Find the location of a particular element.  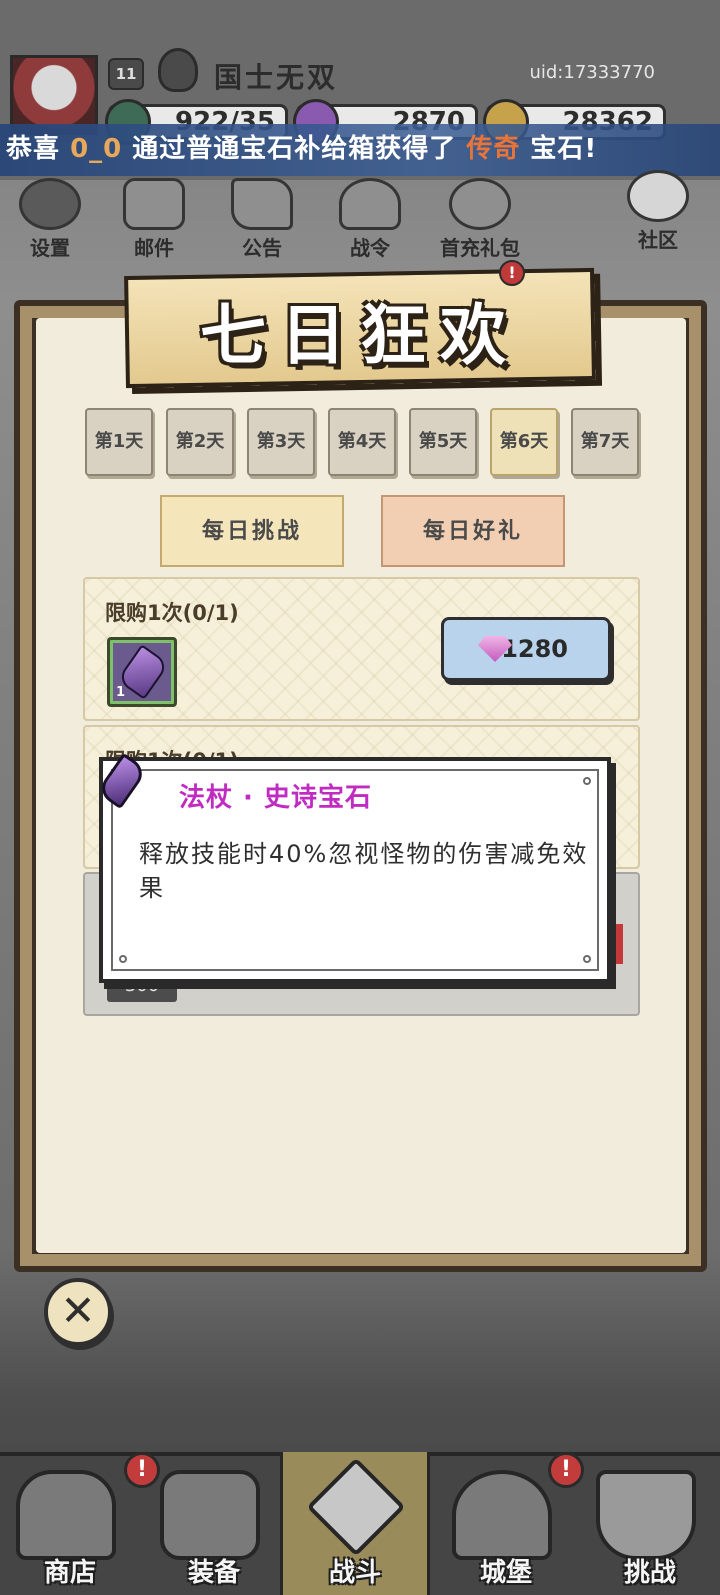

item-tooltip: 法杖 · 史诗宝石 释放技能时40%忽视怪物的伤害减免效果 is located at coordinates (353, 867).